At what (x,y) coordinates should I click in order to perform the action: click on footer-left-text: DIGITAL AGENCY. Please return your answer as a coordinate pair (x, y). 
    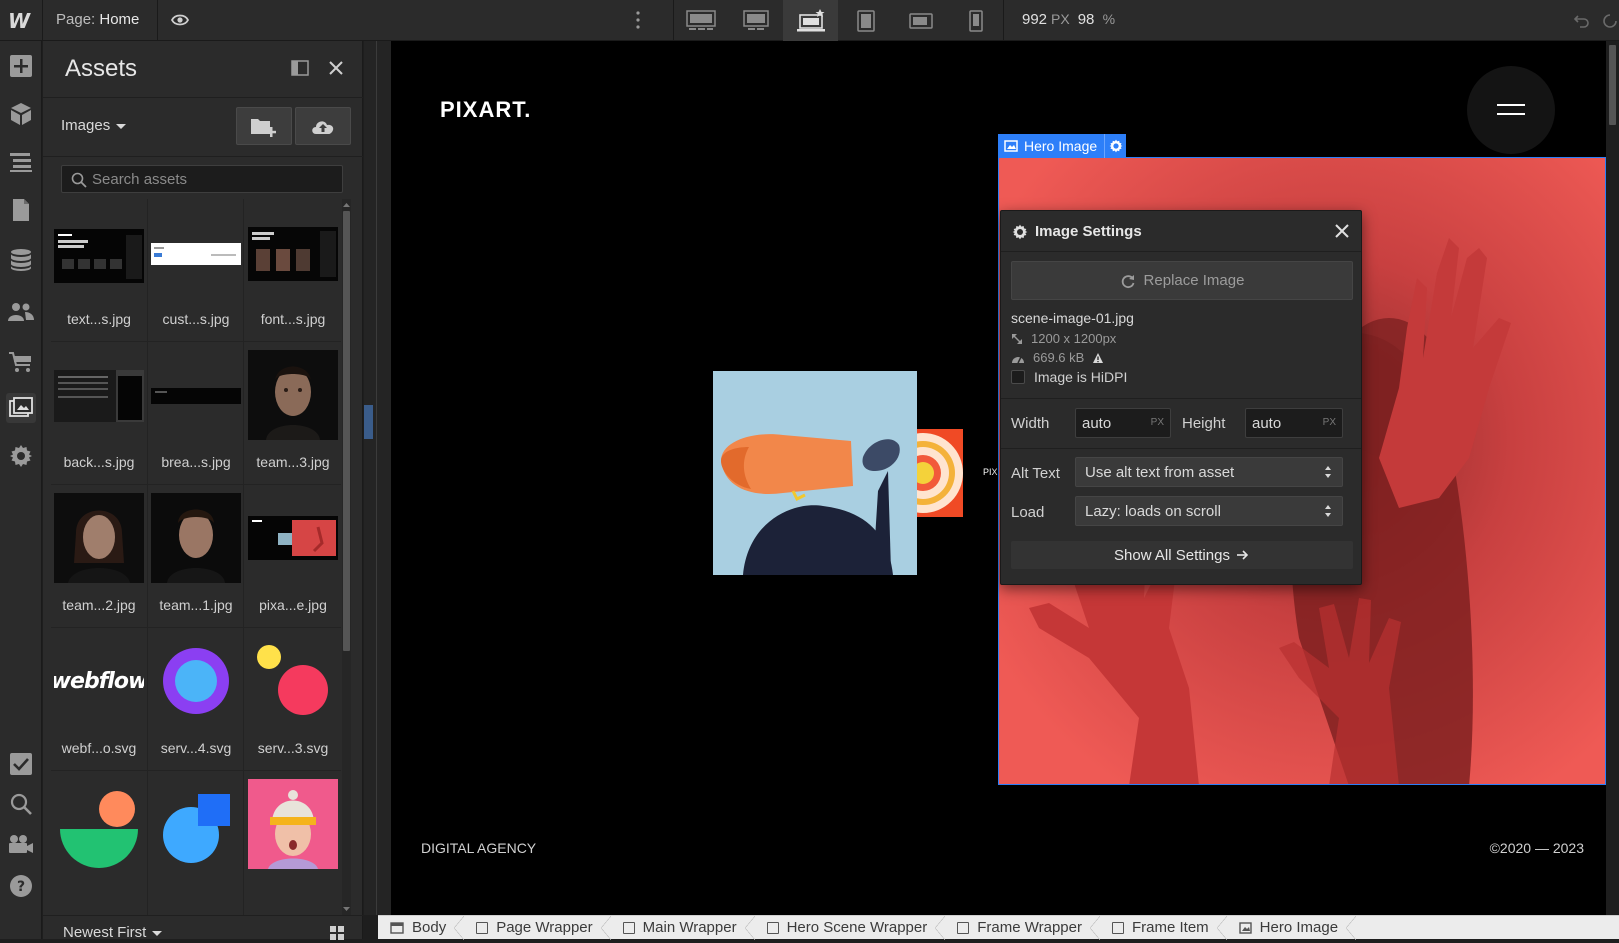
    Looking at the image, I should click on (479, 848).